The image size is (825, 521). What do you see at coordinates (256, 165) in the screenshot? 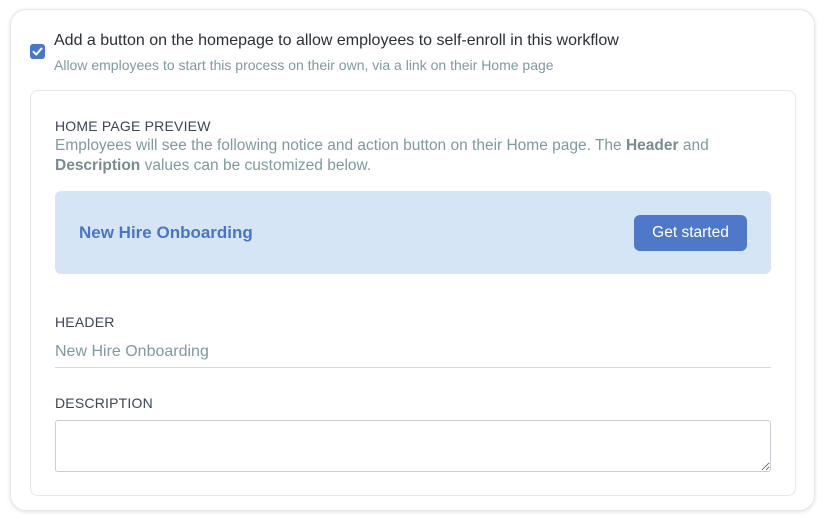
I see `preview-description-text: values can be customized below.` at bounding box center [256, 165].